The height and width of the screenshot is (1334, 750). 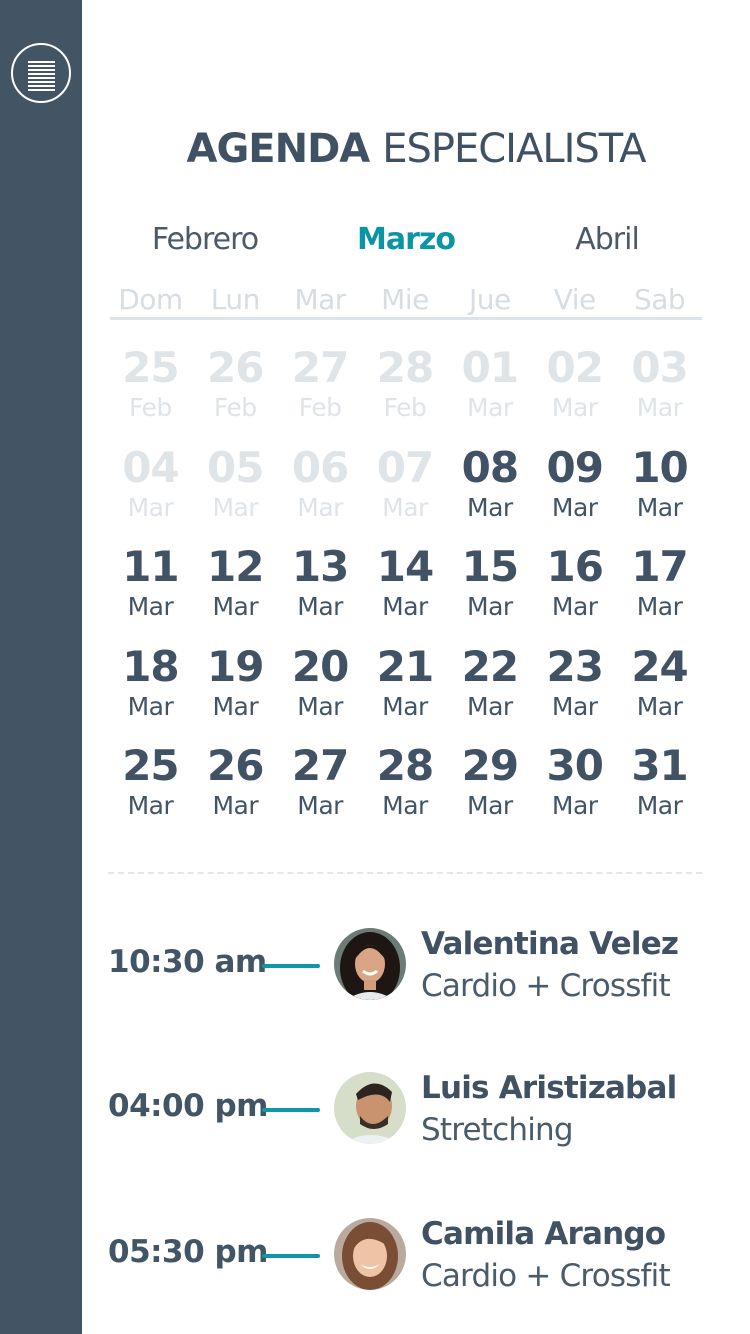 What do you see at coordinates (320, 467) in the screenshot?
I see `day-number: 06` at bounding box center [320, 467].